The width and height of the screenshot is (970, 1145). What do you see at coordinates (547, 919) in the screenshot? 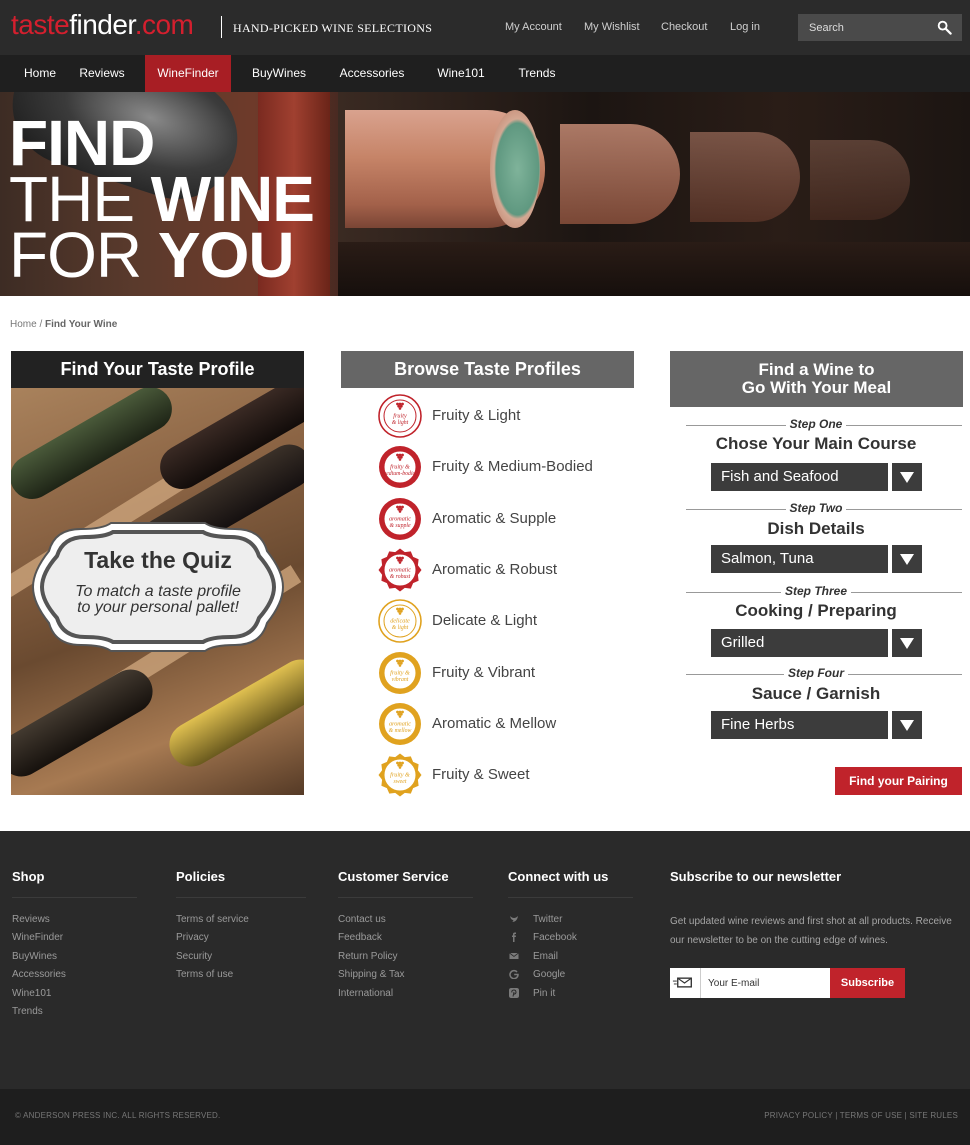
I see `twitter-link: Twitter` at bounding box center [547, 919].